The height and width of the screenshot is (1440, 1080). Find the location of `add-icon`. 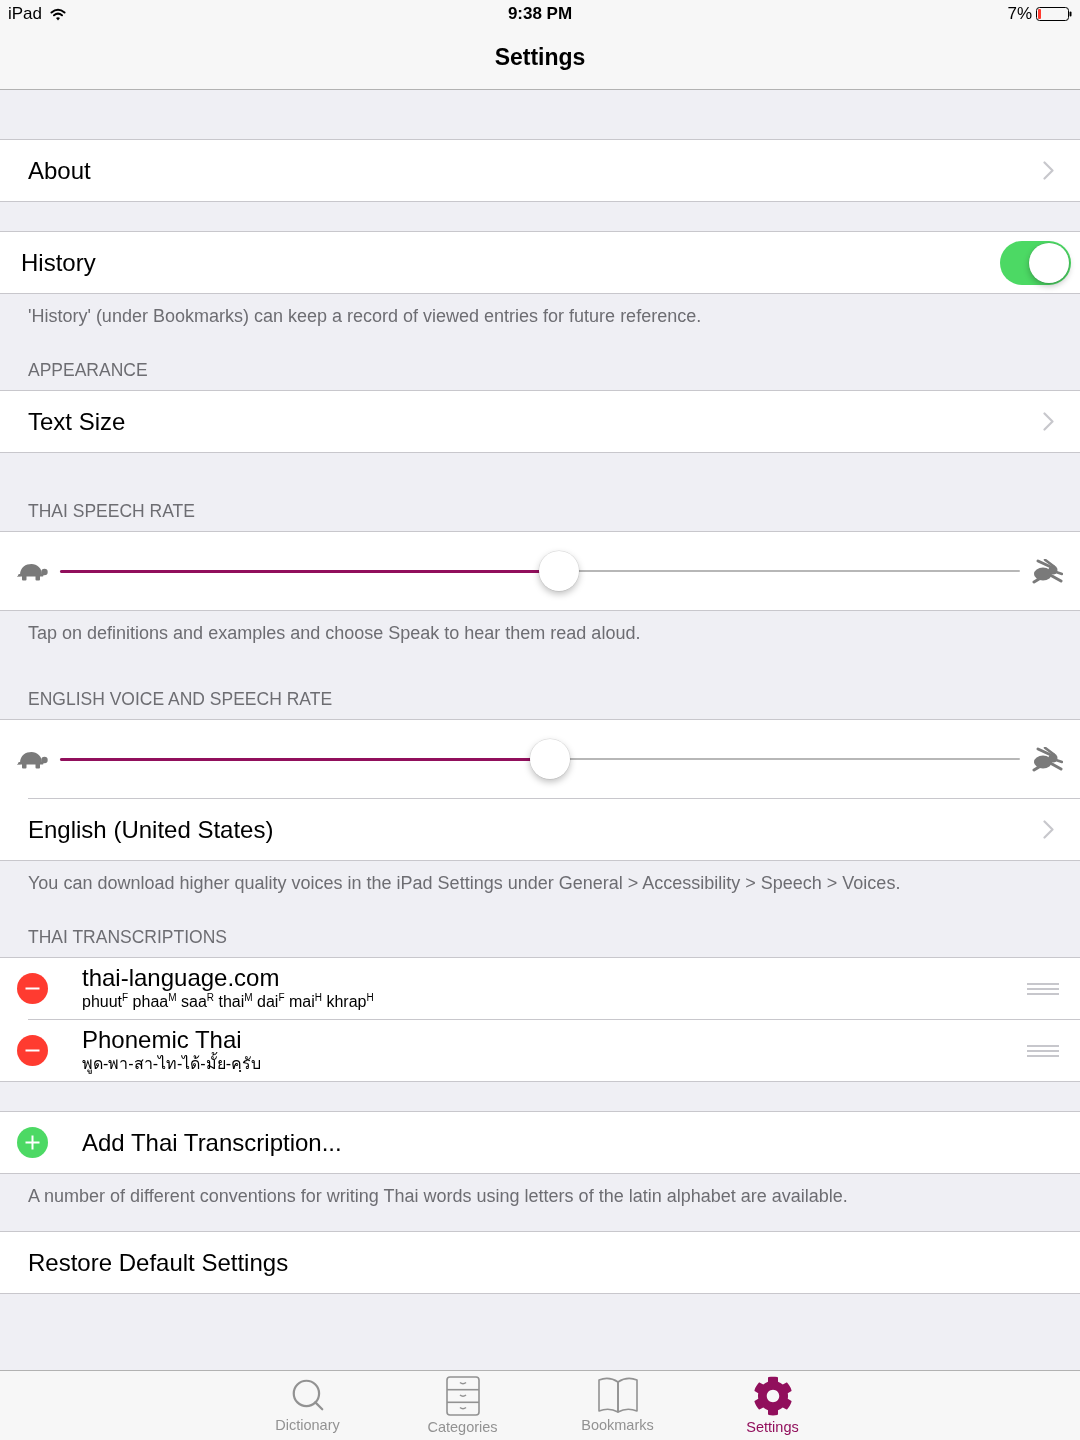

add-icon is located at coordinates (32, 1142).